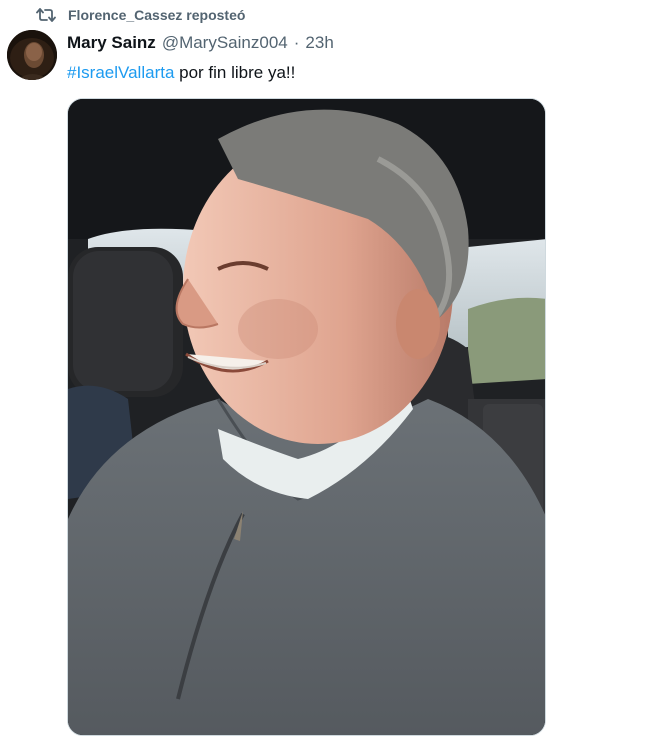 The image size is (660, 753). I want to click on author-handle: @MarySainz004, so click(225, 43).